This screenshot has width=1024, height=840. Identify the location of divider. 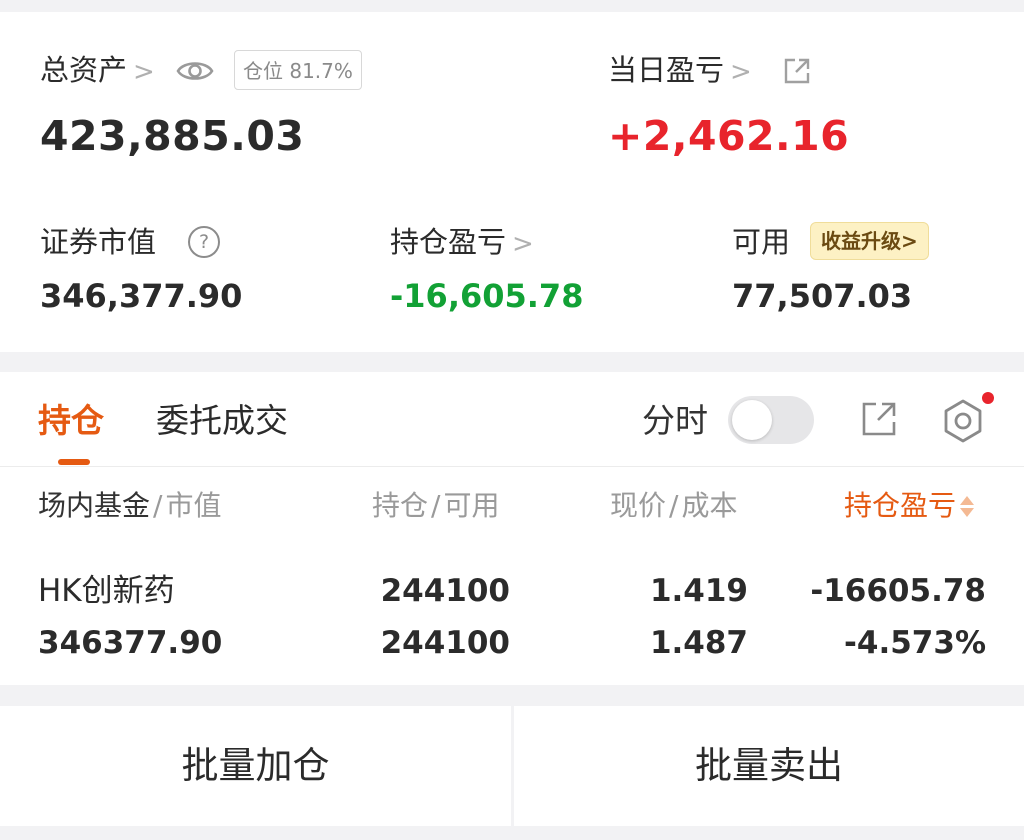
(512, 466).